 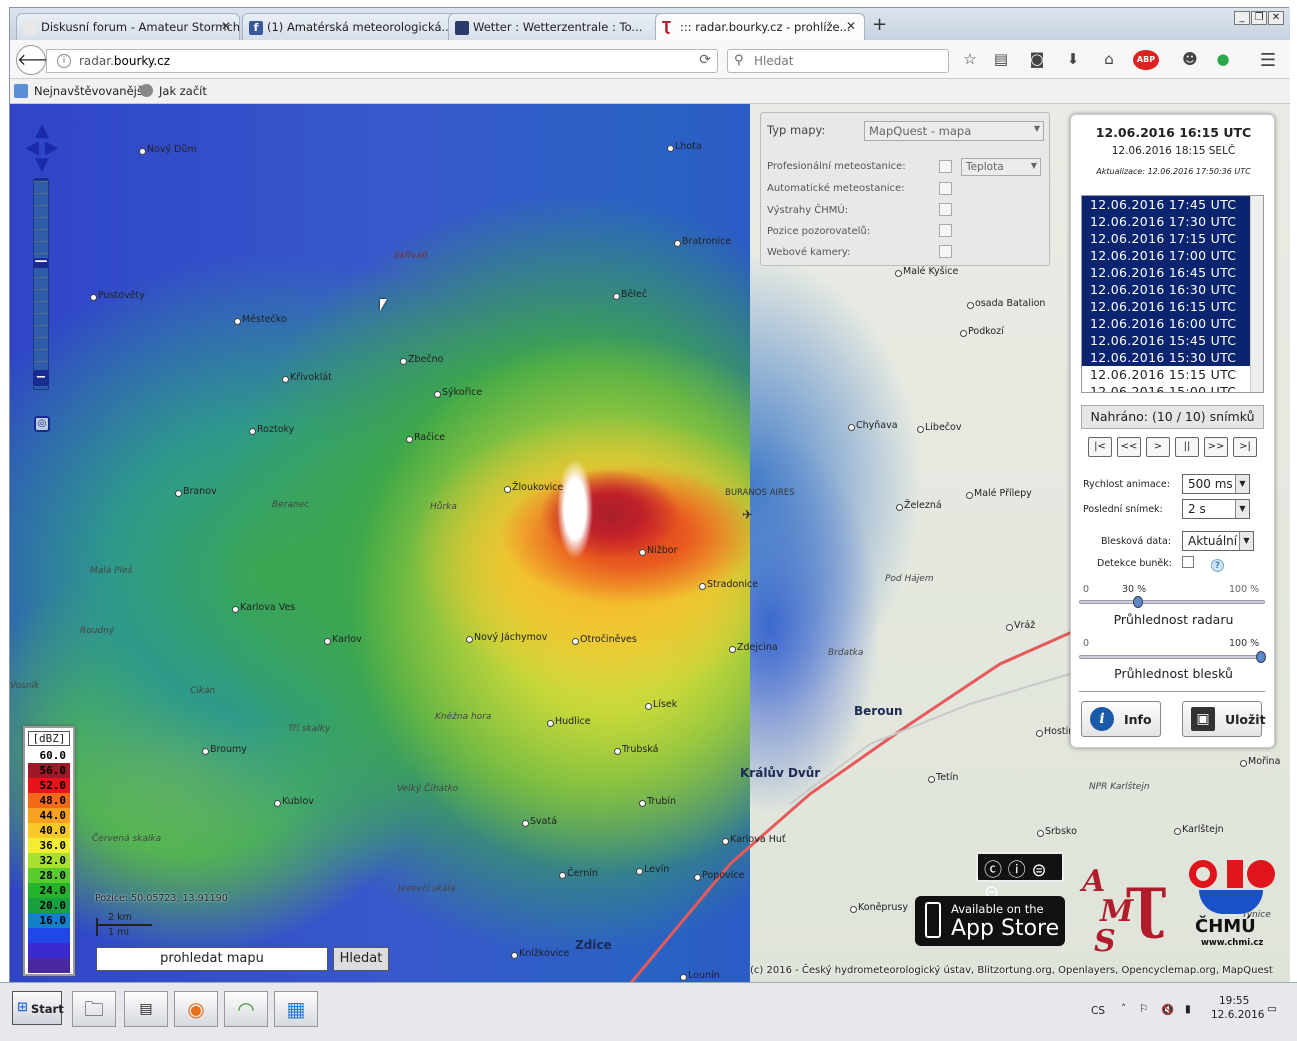 What do you see at coordinates (705, 60) in the screenshot?
I see `reload-icon: ⟳` at bounding box center [705, 60].